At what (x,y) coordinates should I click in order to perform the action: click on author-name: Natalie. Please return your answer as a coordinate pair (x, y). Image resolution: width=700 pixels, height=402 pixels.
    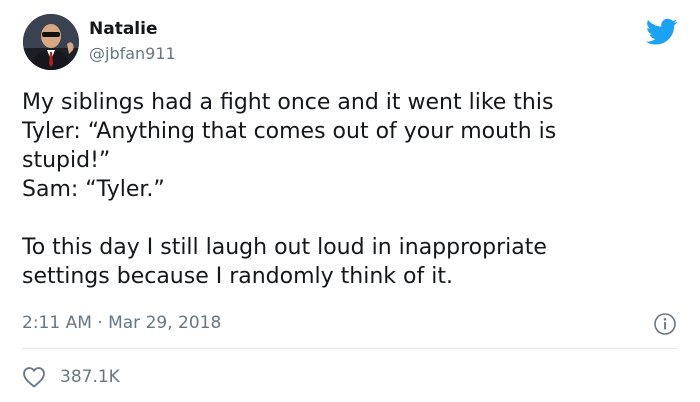
    Looking at the image, I should click on (123, 29).